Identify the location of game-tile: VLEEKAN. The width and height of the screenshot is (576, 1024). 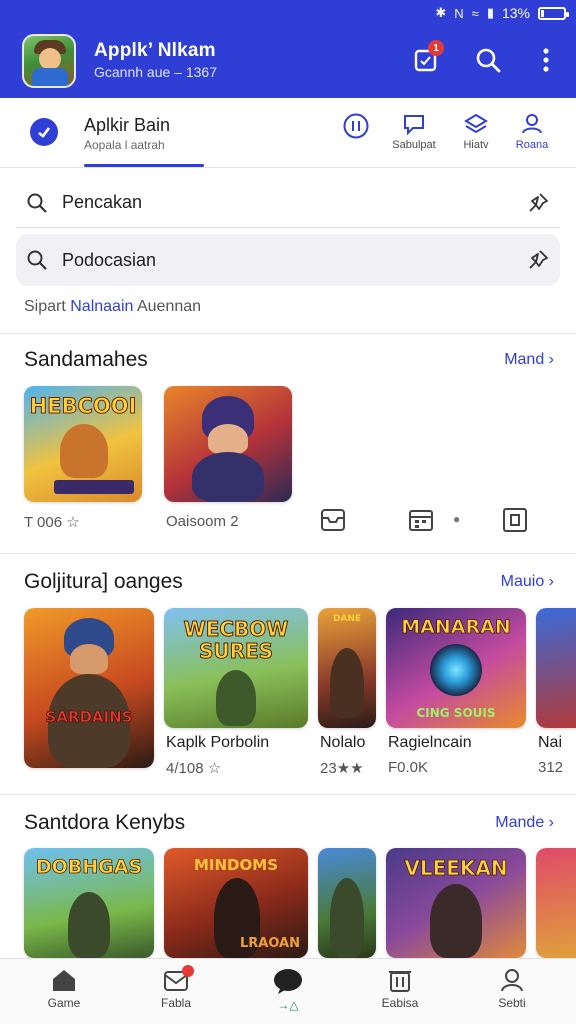
(456, 903).